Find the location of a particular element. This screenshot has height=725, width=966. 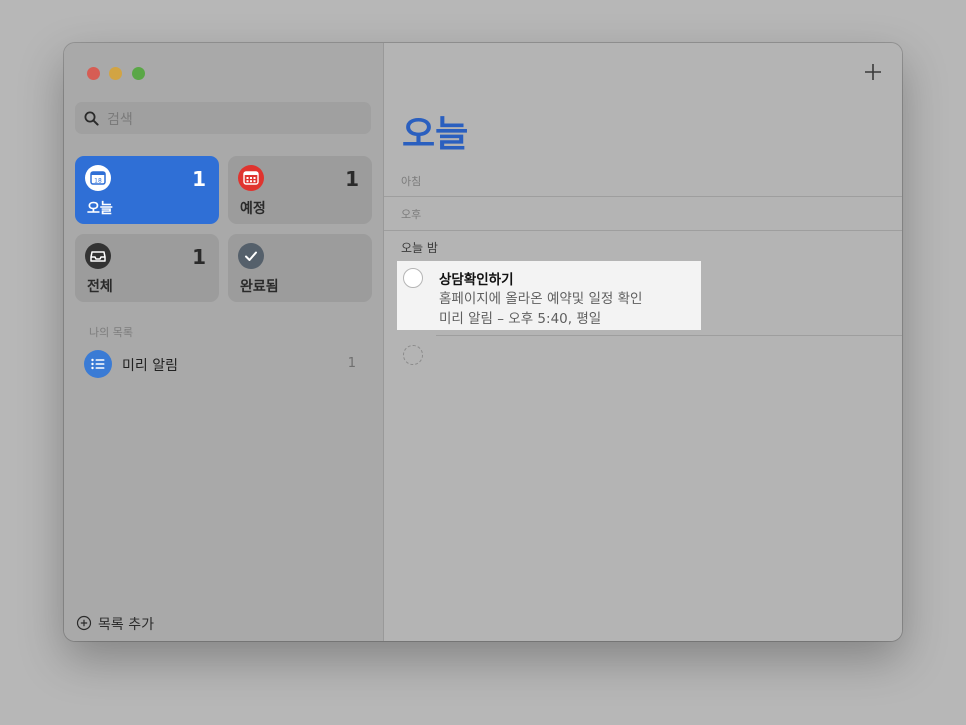

section-tonight: 오늘 밤 is located at coordinates (419, 248).